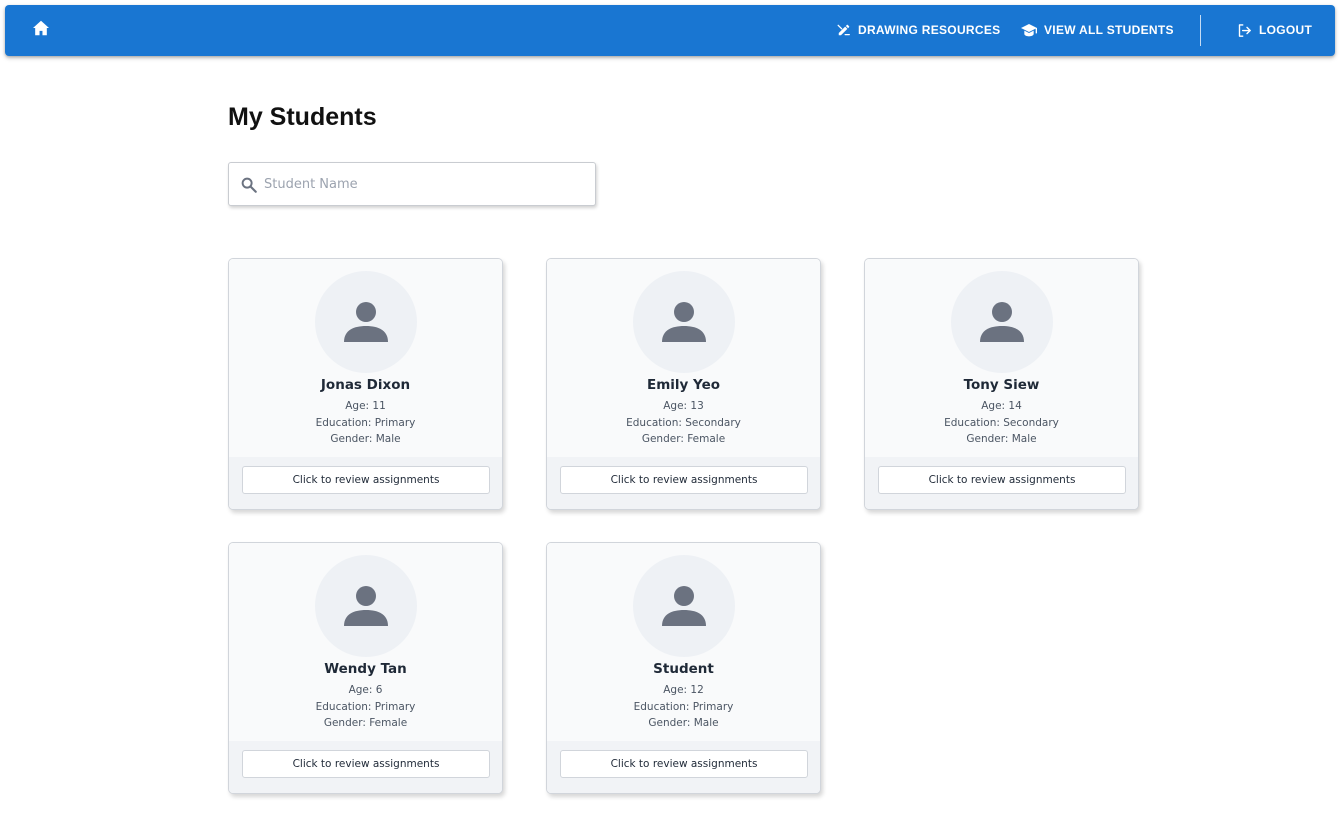 The width and height of the screenshot is (1340, 833). What do you see at coordinates (843, 30) in the screenshot?
I see `draw-icon` at bounding box center [843, 30].